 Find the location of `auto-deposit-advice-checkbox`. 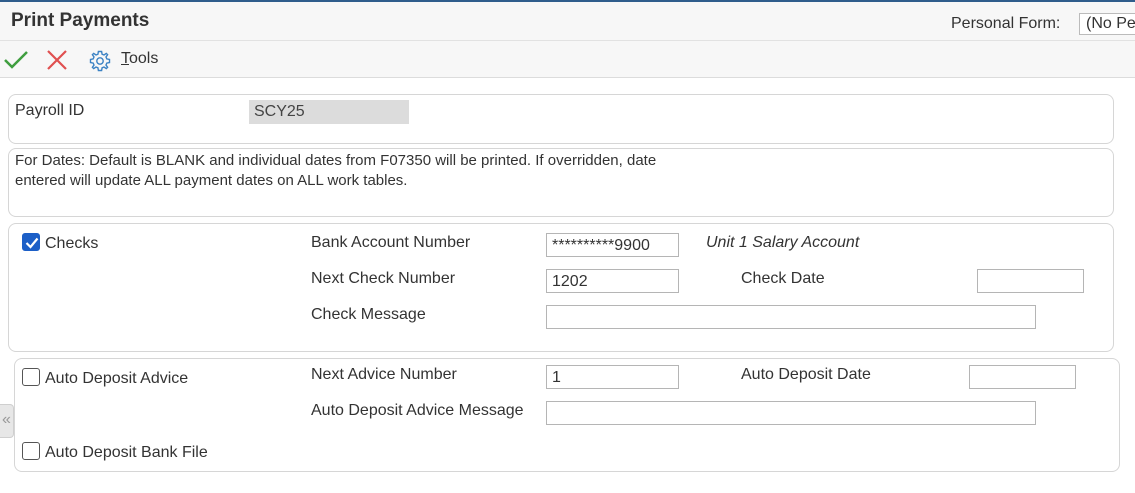

auto-deposit-advice-checkbox is located at coordinates (31, 377).